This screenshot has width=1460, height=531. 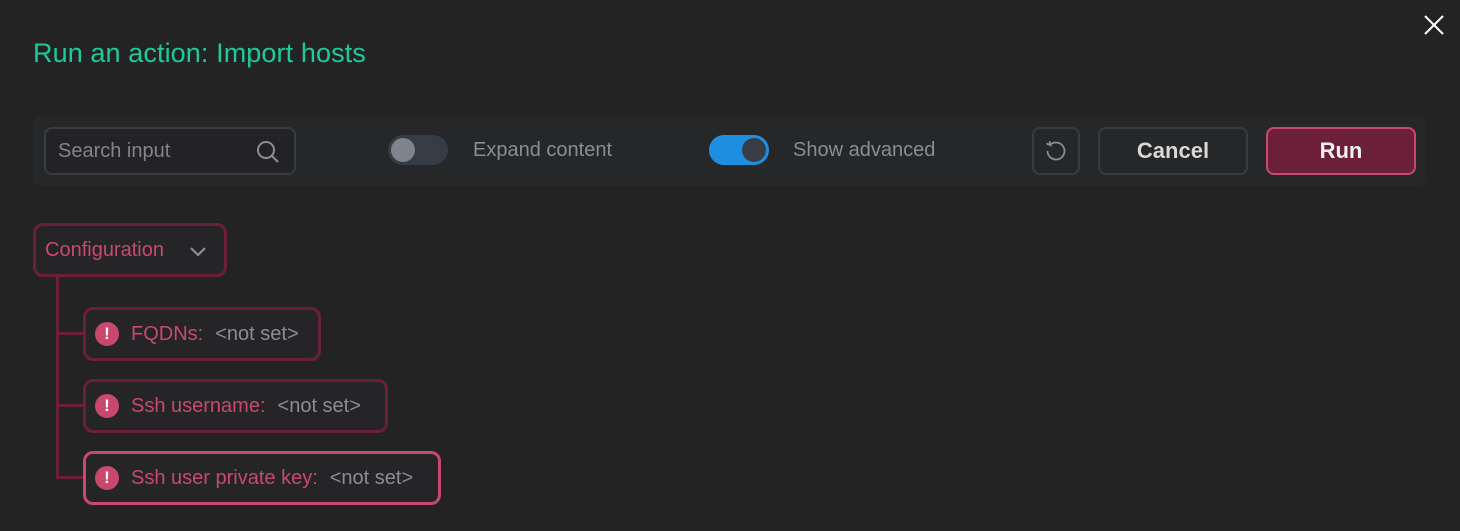 What do you see at coordinates (224, 477) in the screenshot?
I see `field-name: Ssh user private key:` at bounding box center [224, 477].